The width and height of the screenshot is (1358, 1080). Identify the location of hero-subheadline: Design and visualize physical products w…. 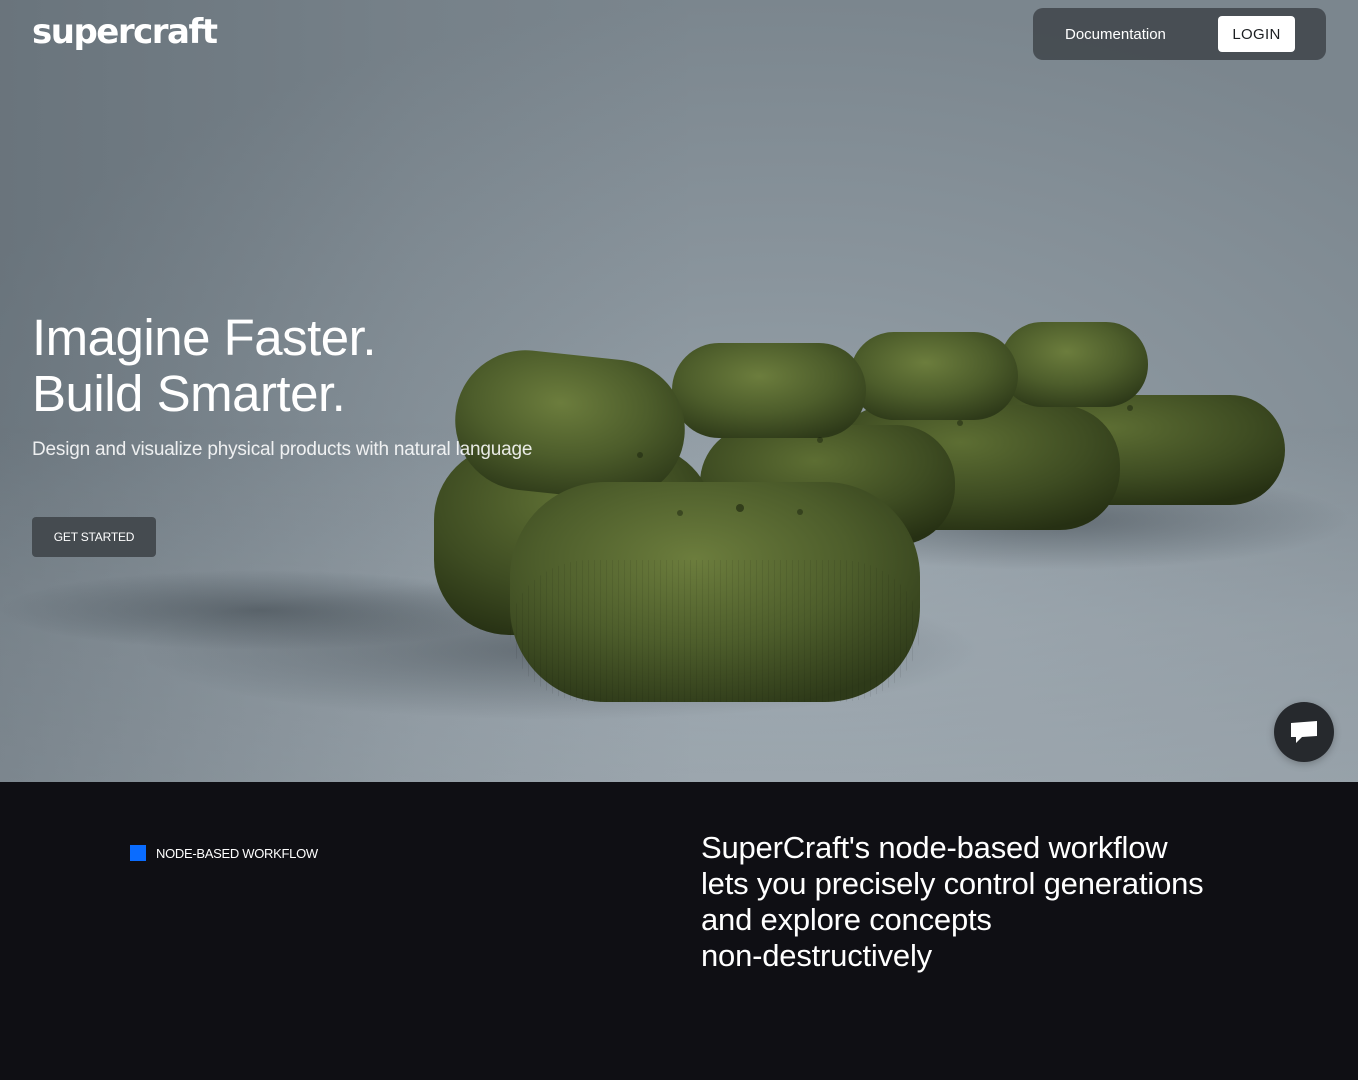
(282, 449).